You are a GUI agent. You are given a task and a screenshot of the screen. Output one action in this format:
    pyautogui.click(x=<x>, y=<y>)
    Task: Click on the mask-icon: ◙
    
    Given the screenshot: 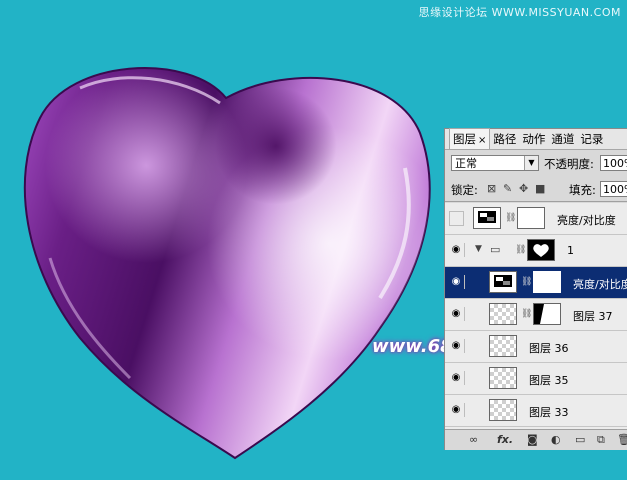 What is the action you would take?
    pyautogui.click(x=532, y=439)
    